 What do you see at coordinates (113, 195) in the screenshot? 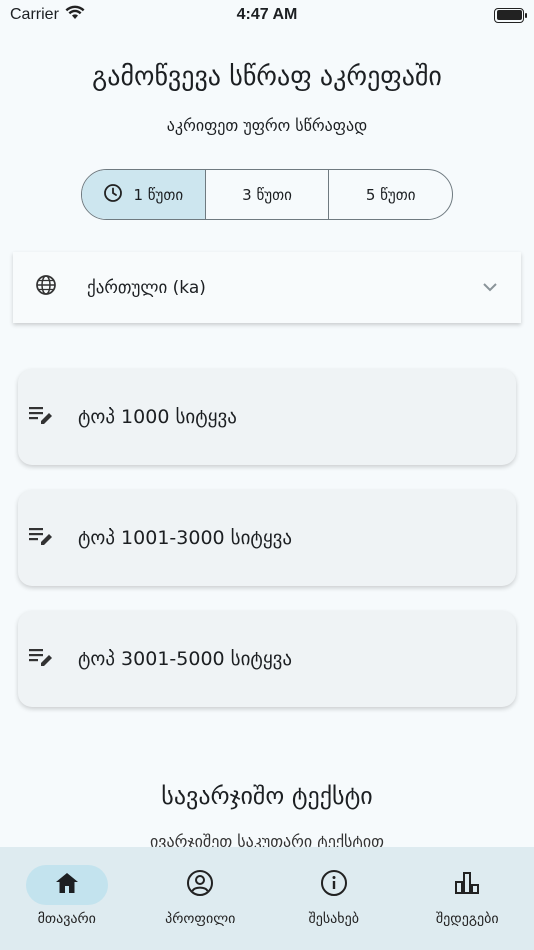
I see `clock-icon` at bounding box center [113, 195].